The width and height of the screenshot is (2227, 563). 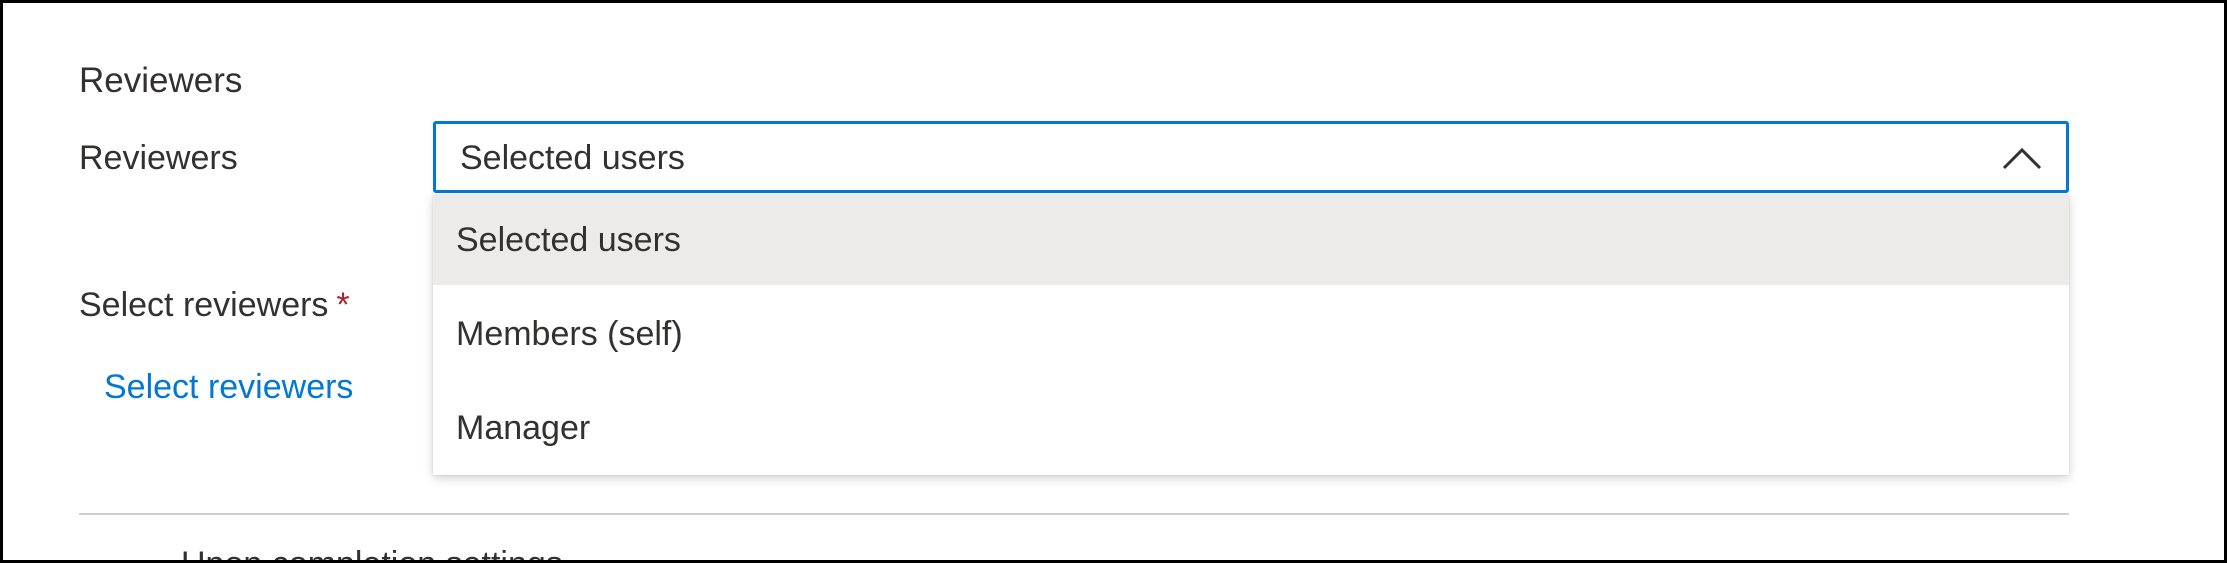 What do you see at coordinates (1251, 240) in the screenshot?
I see `option-selected-users: Selected users` at bounding box center [1251, 240].